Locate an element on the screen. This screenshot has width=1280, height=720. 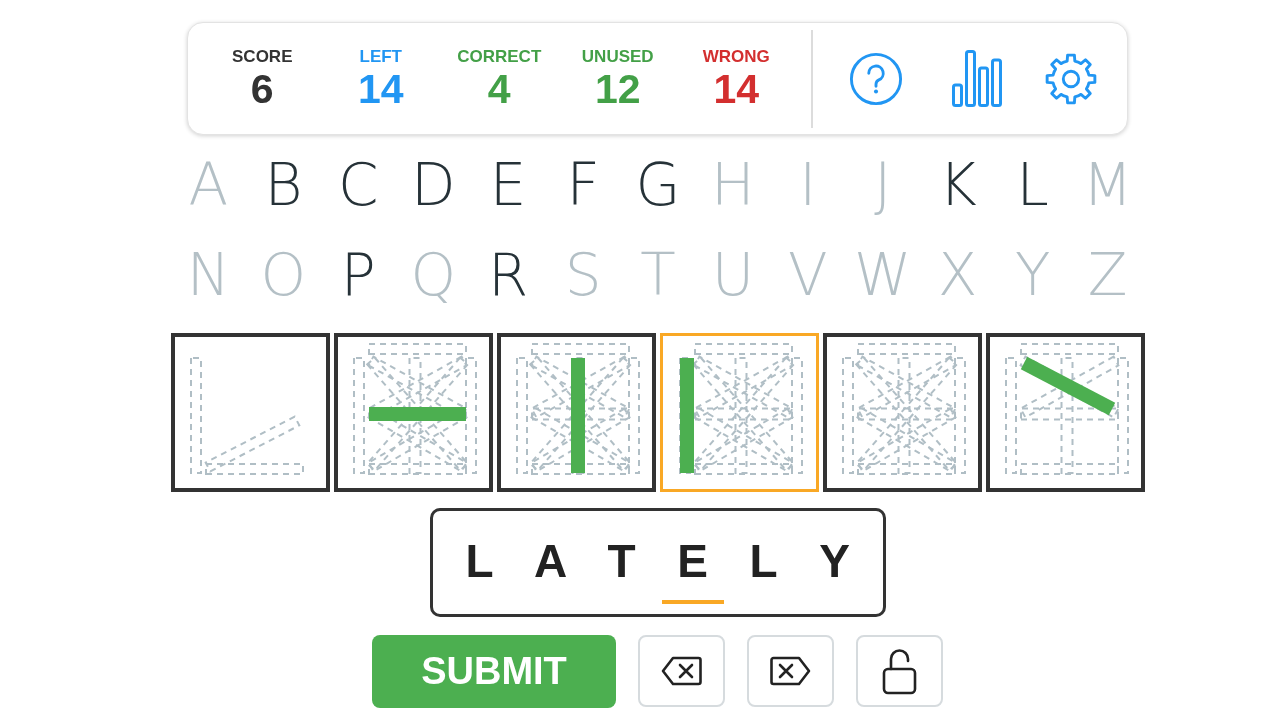
bar-chart-icon is located at coordinates (977, 78).